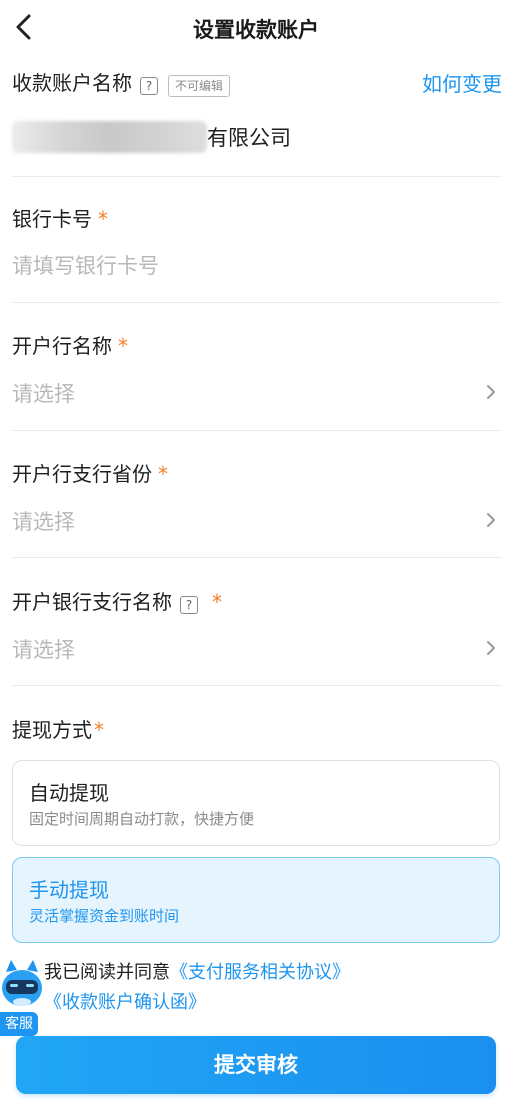  What do you see at coordinates (69, 890) in the screenshot?
I see `option-title: 手动提现` at bounding box center [69, 890].